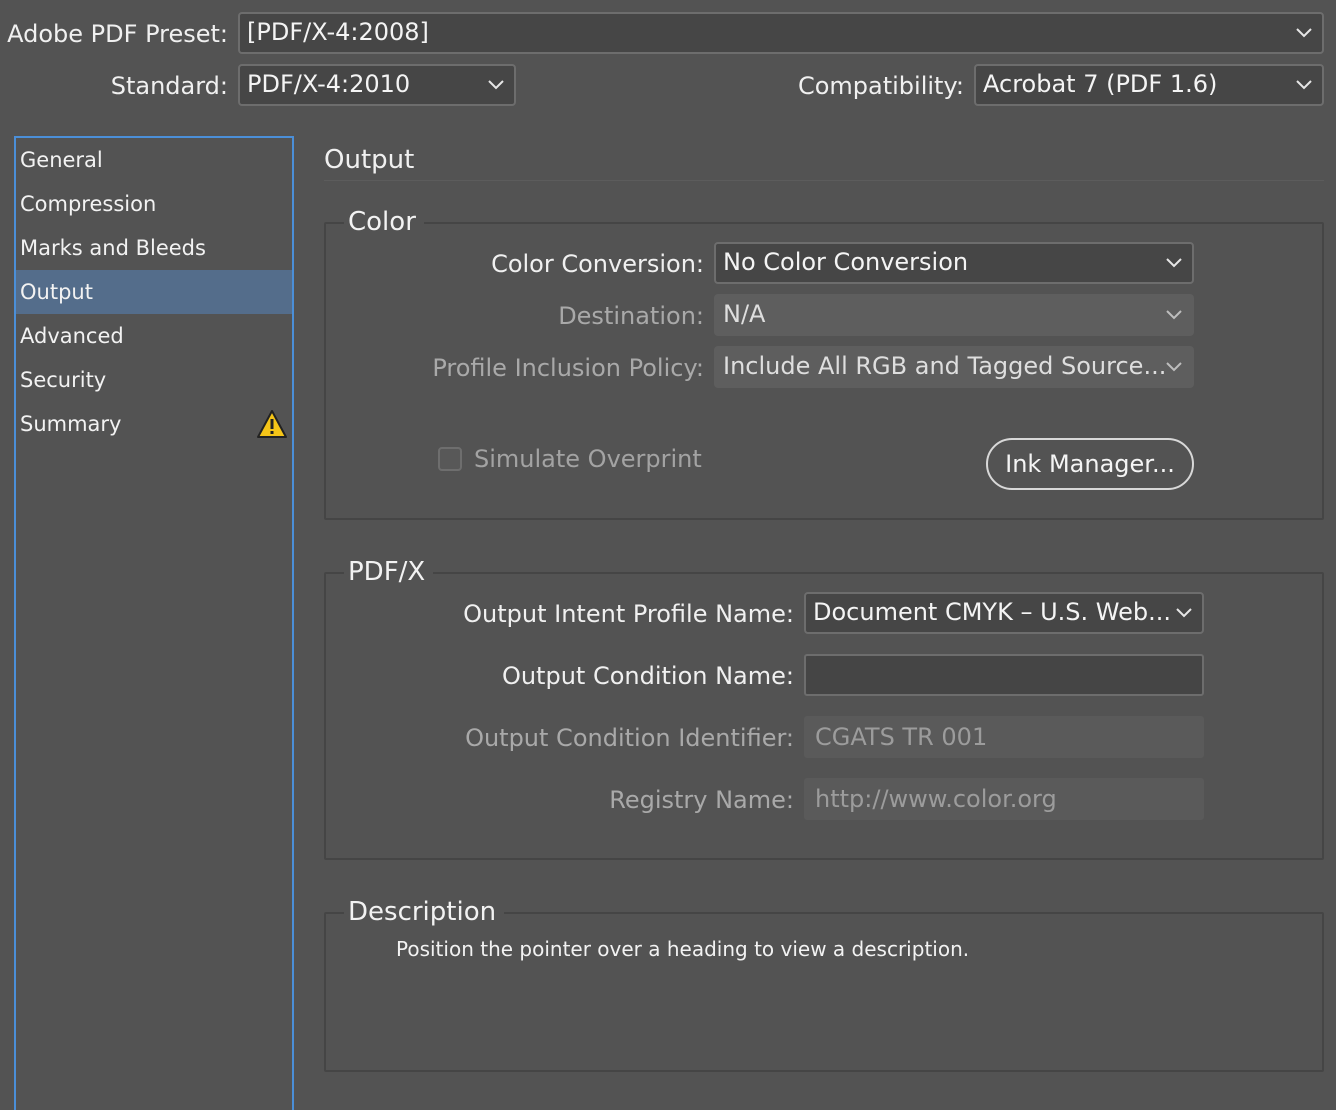 The height and width of the screenshot is (1110, 1336). I want to click on standard-dropdown: PDF/X-4:2010, so click(377, 85).